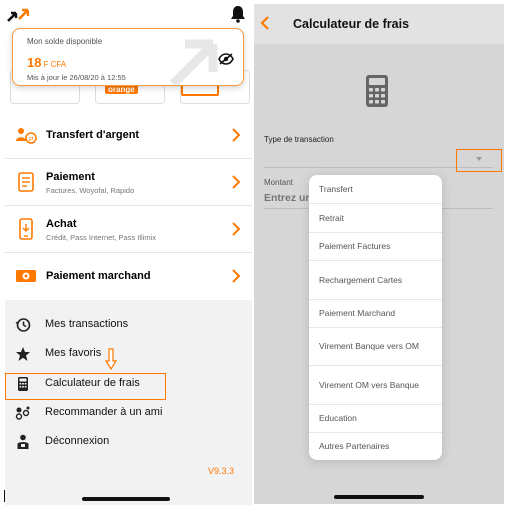  What do you see at coordinates (265, 23) in the screenshot?
I see `back-chevron-icon` at bounding box center [265, 23].